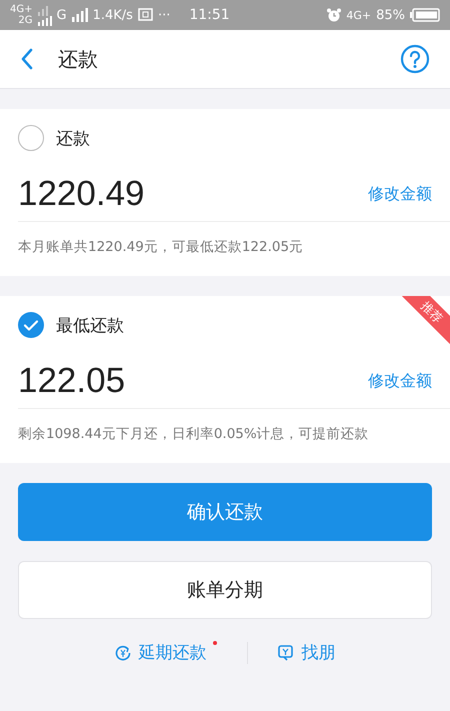 Image resolution: width=450 pixels, height=711 pixels. Describe the element at coordinates (81, 194) in the screenshot. I see `amount-value: 1220.49` at that location.